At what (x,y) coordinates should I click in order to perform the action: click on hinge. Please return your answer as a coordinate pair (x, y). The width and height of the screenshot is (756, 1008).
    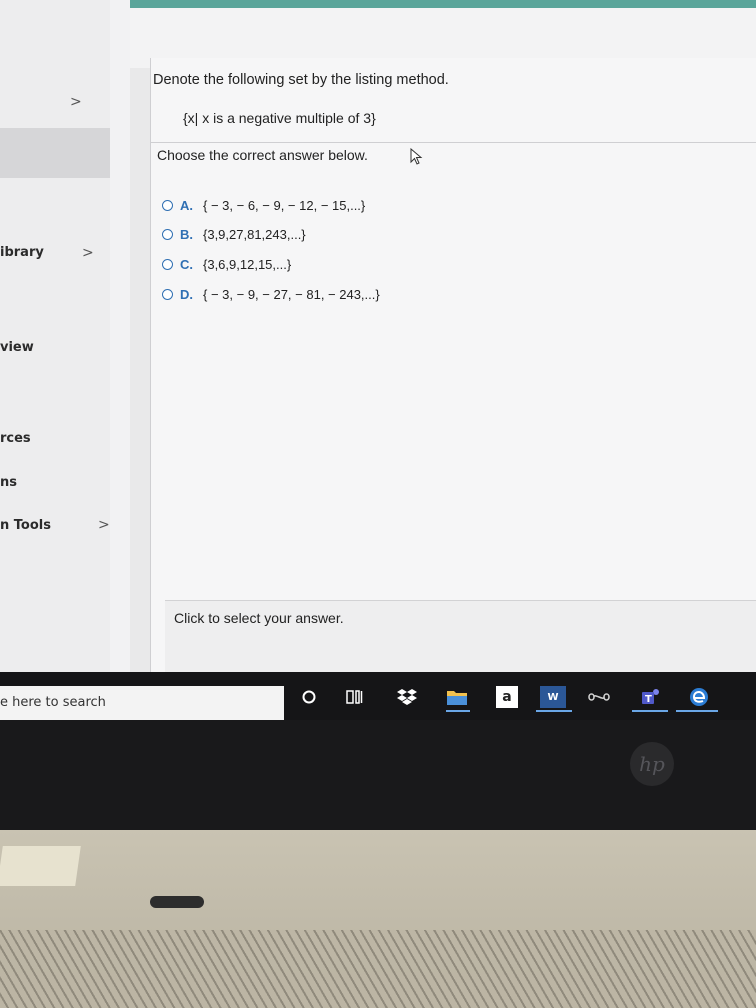
    Looking at the image, I should click on (177, 902).